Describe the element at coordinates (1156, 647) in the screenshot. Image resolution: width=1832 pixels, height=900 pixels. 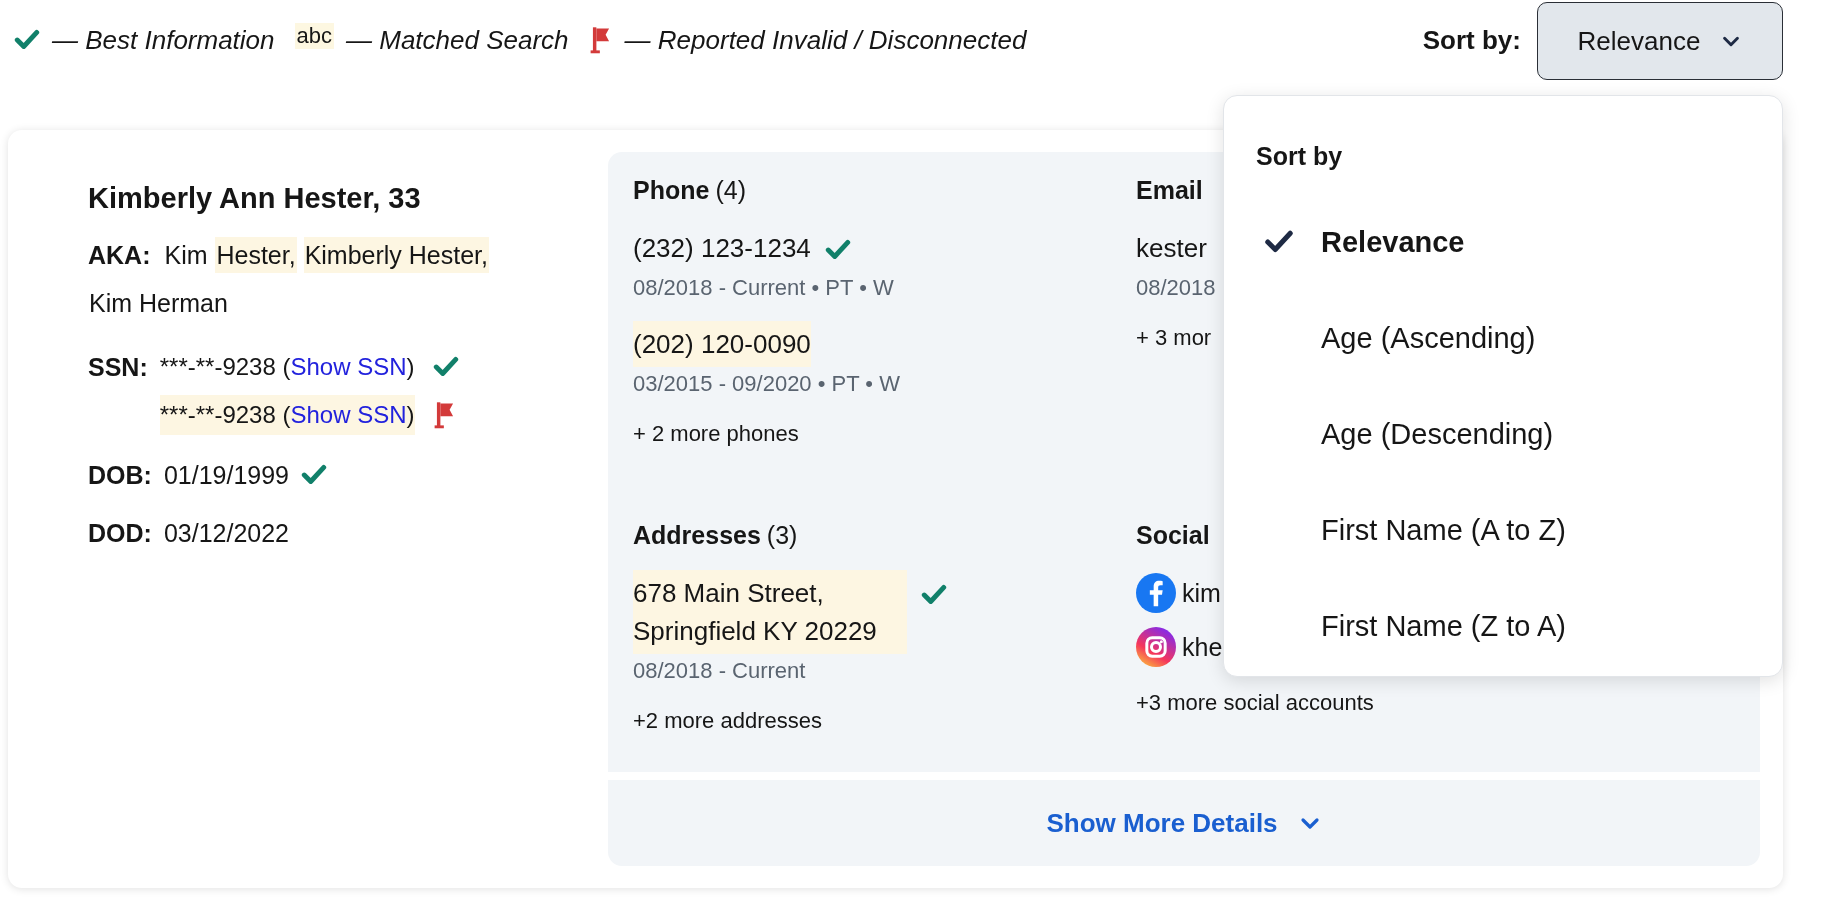
I see `instagram-icon` at that location.